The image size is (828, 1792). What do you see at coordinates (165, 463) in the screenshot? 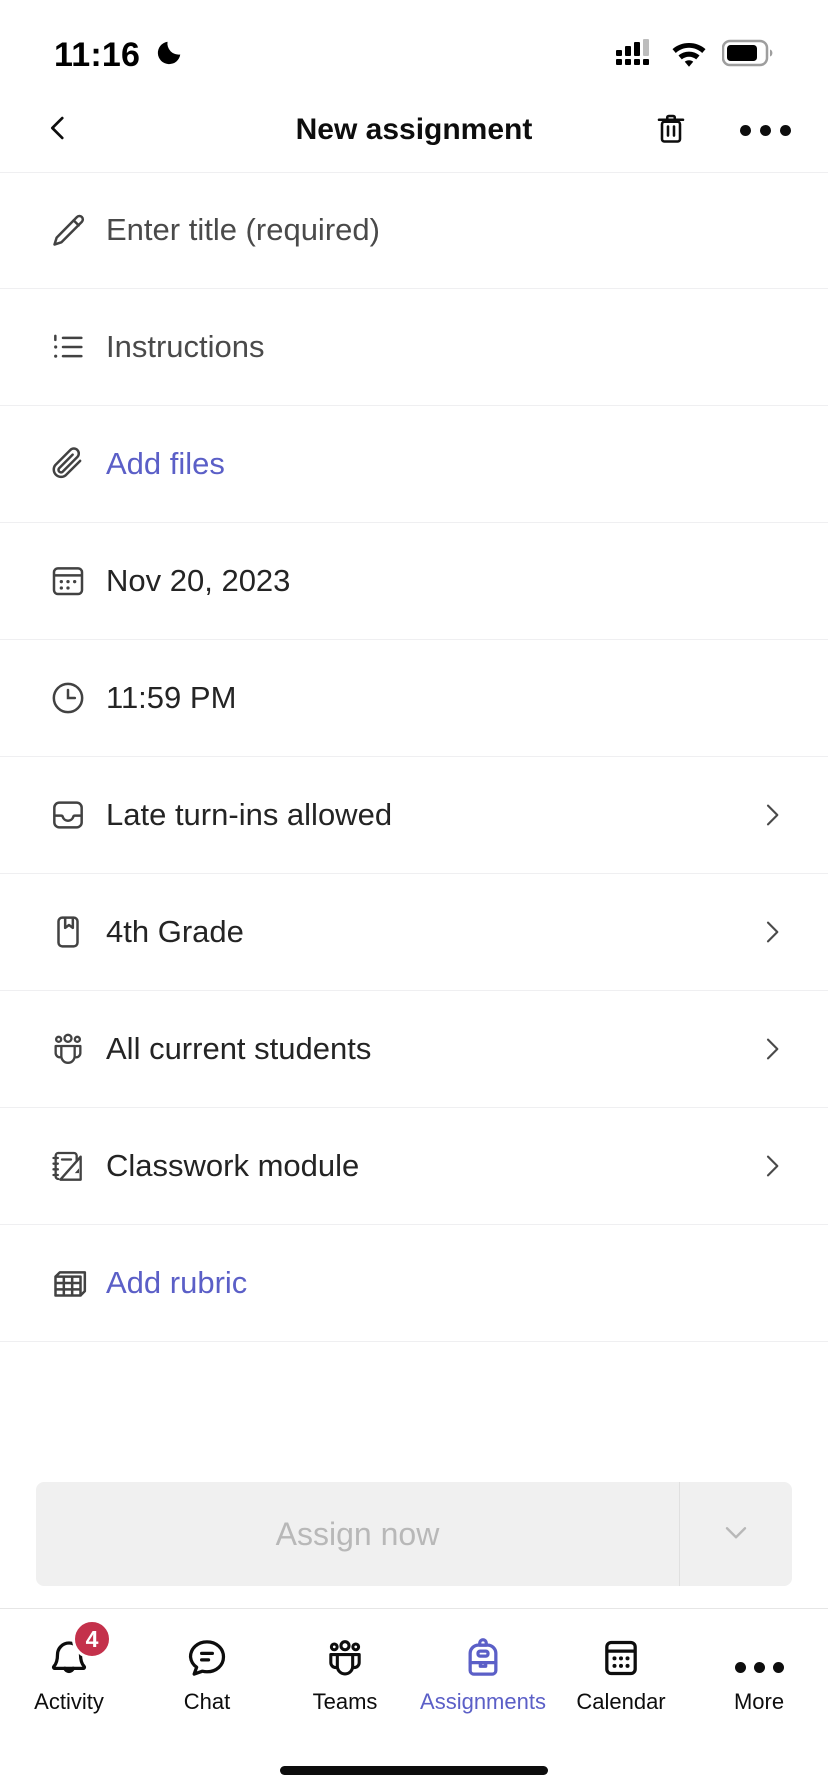
I see `row-label: Add files` at bounding box center [165, 463].